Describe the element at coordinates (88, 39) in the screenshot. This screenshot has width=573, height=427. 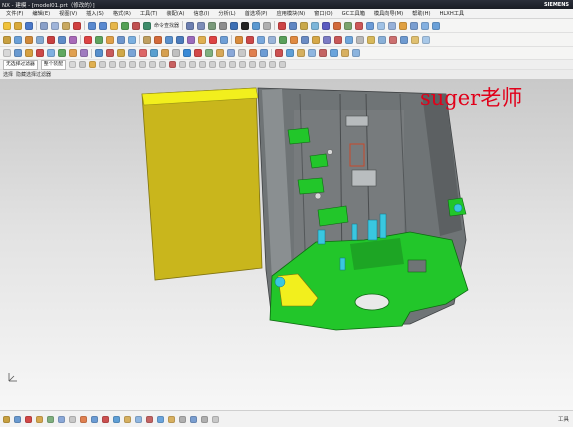
I see `unite-icon` at that location.